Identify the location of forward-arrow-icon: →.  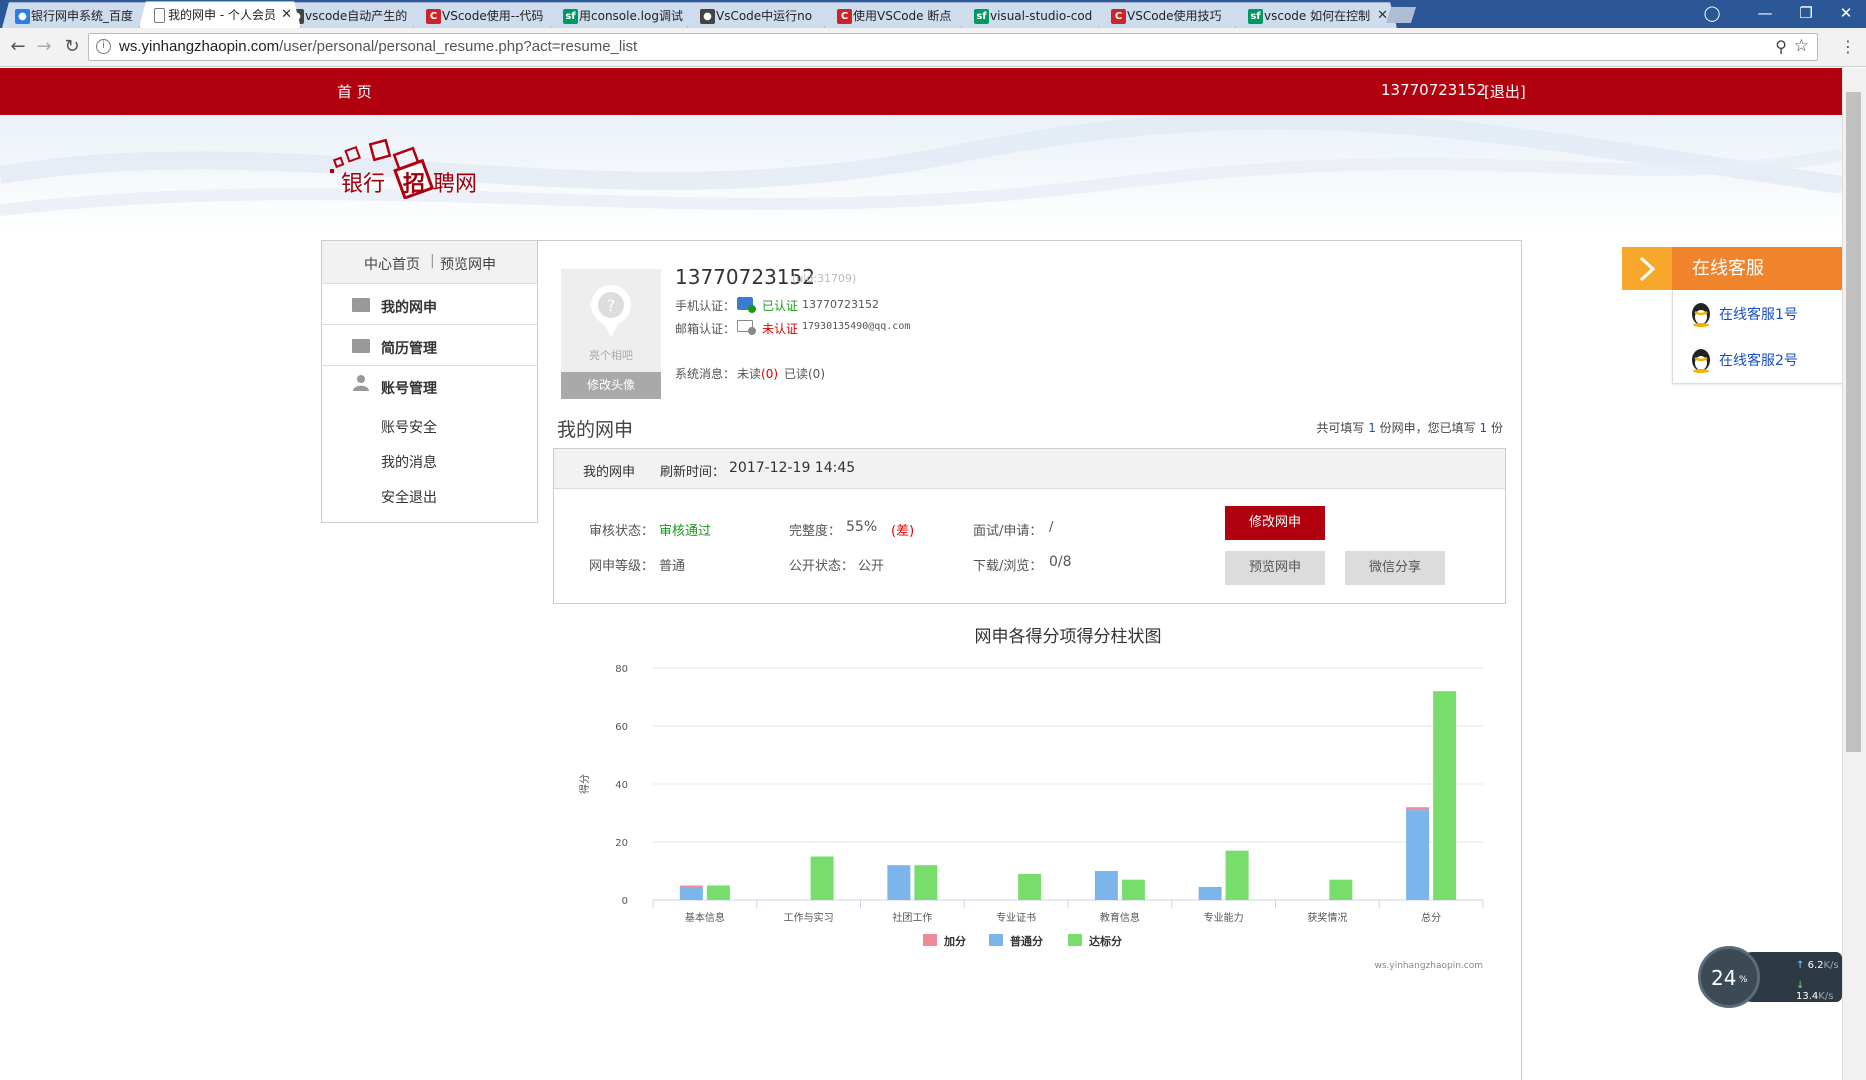
(44, 47).